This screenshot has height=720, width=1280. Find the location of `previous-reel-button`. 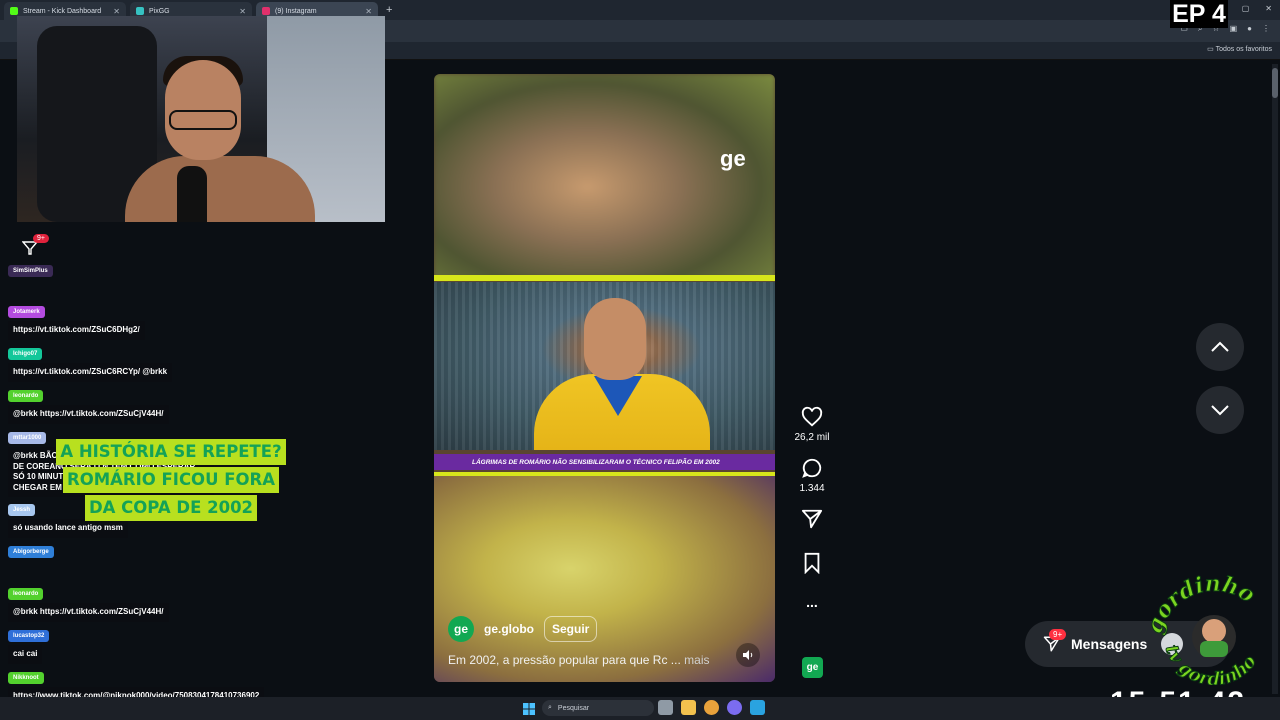

previous-reel-button is located at coordinates (1220, 347).